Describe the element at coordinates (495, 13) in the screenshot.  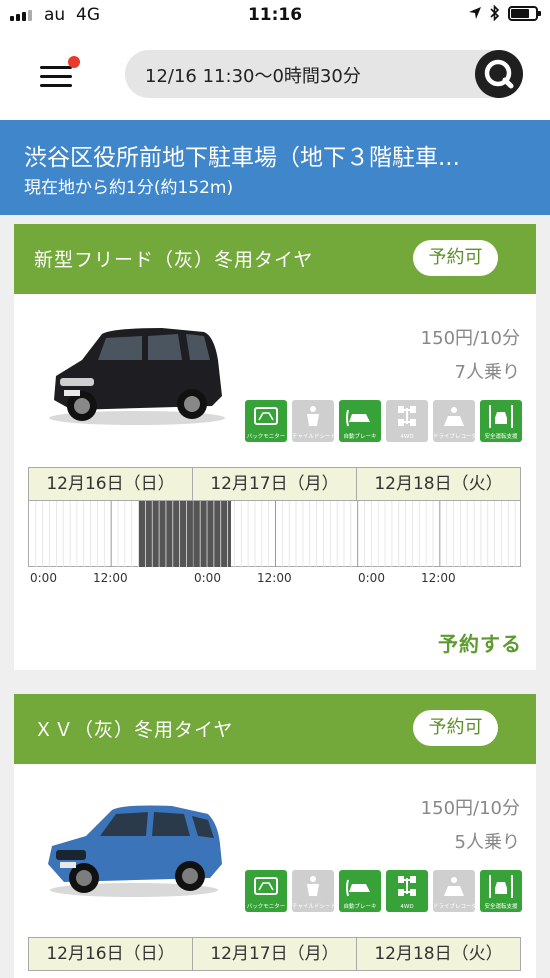
I see `bluetooth-icon` at that location.